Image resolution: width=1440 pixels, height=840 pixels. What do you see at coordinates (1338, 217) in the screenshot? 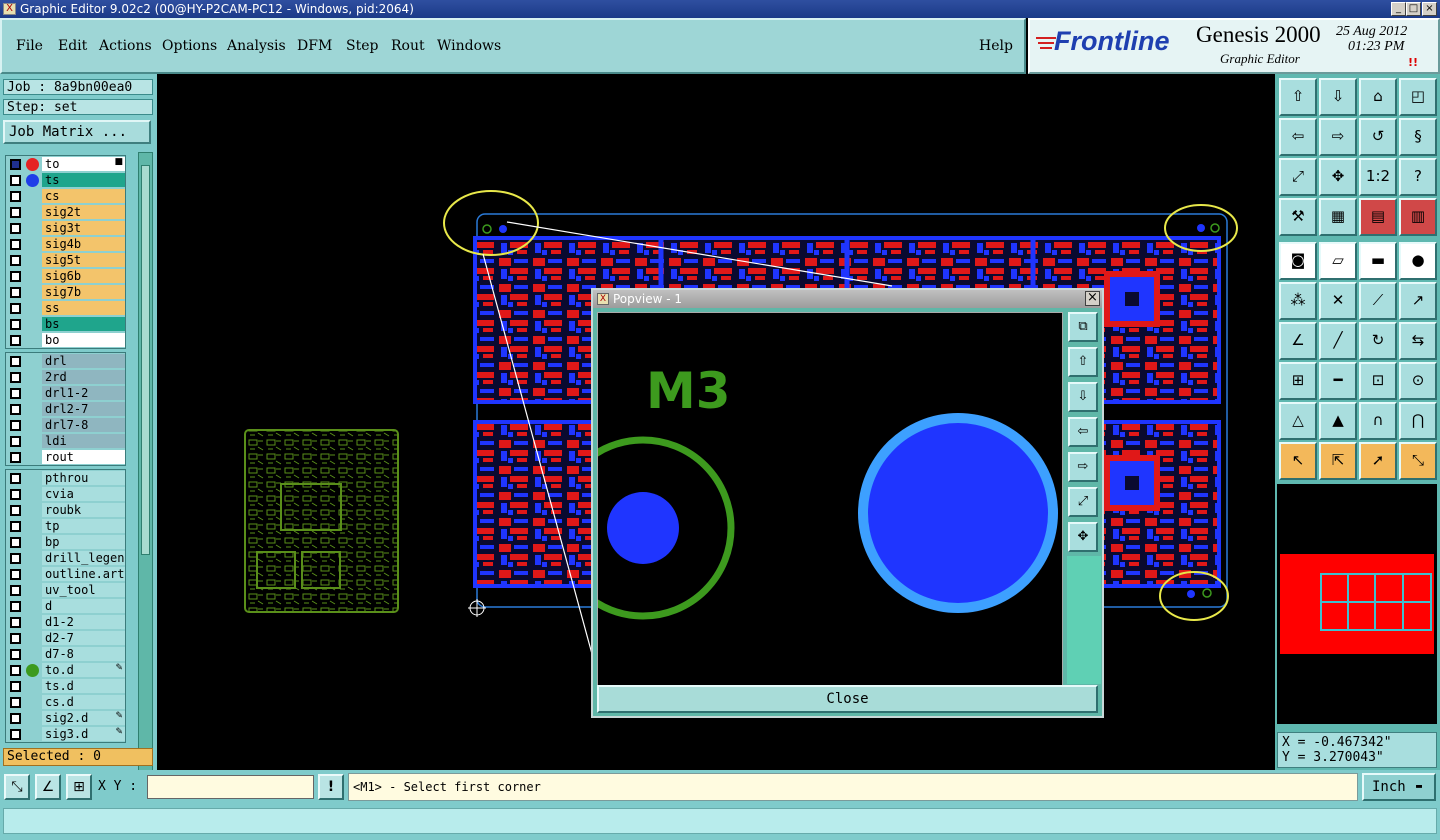
I see `grid-icon: ▦` at bounding box center [1338, 217].